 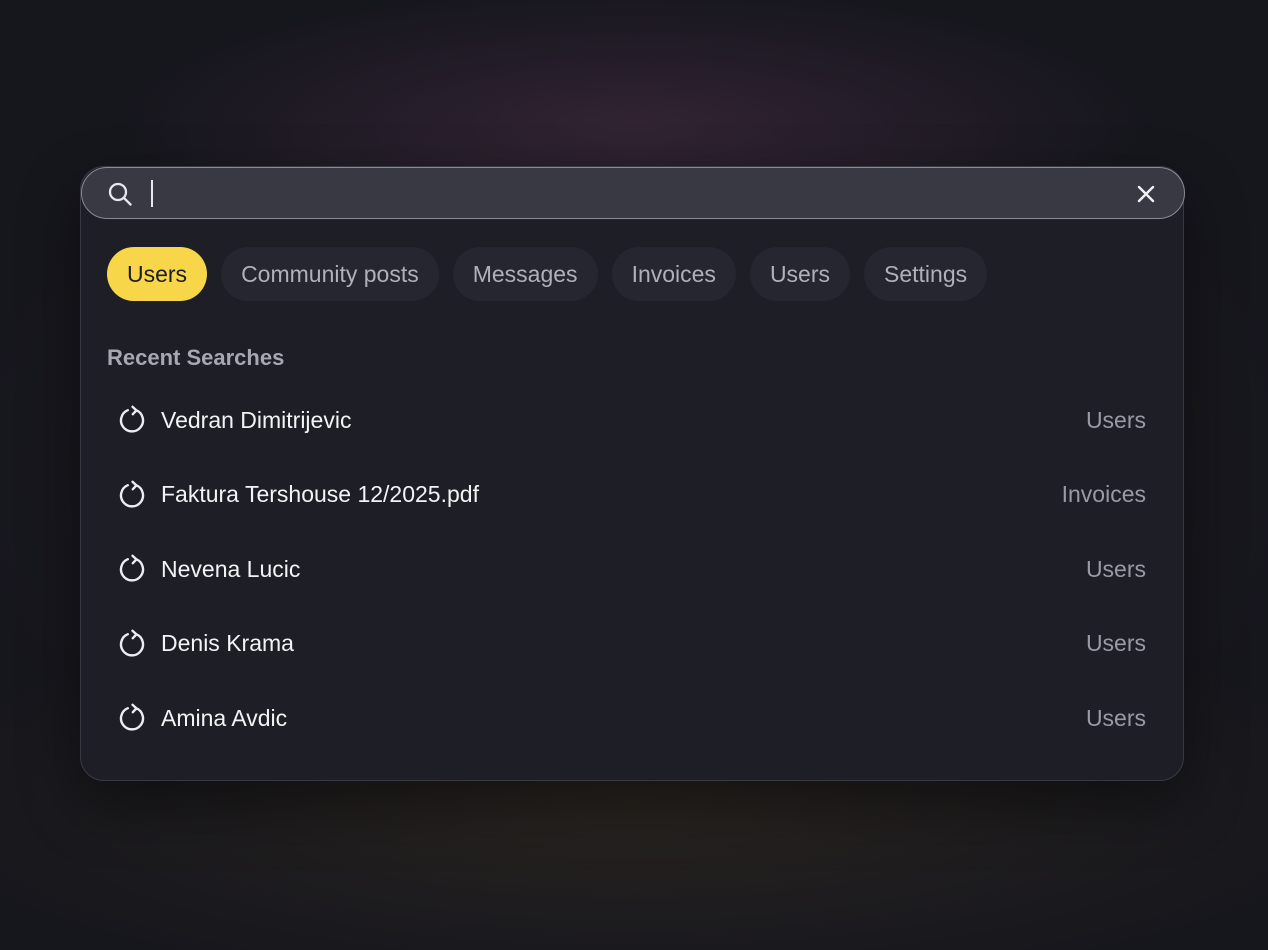 What do you see at coordinates (926, 274) in the screenshot?
I see `filter-chip-settings: Settings` at bounding box center [926, 274].